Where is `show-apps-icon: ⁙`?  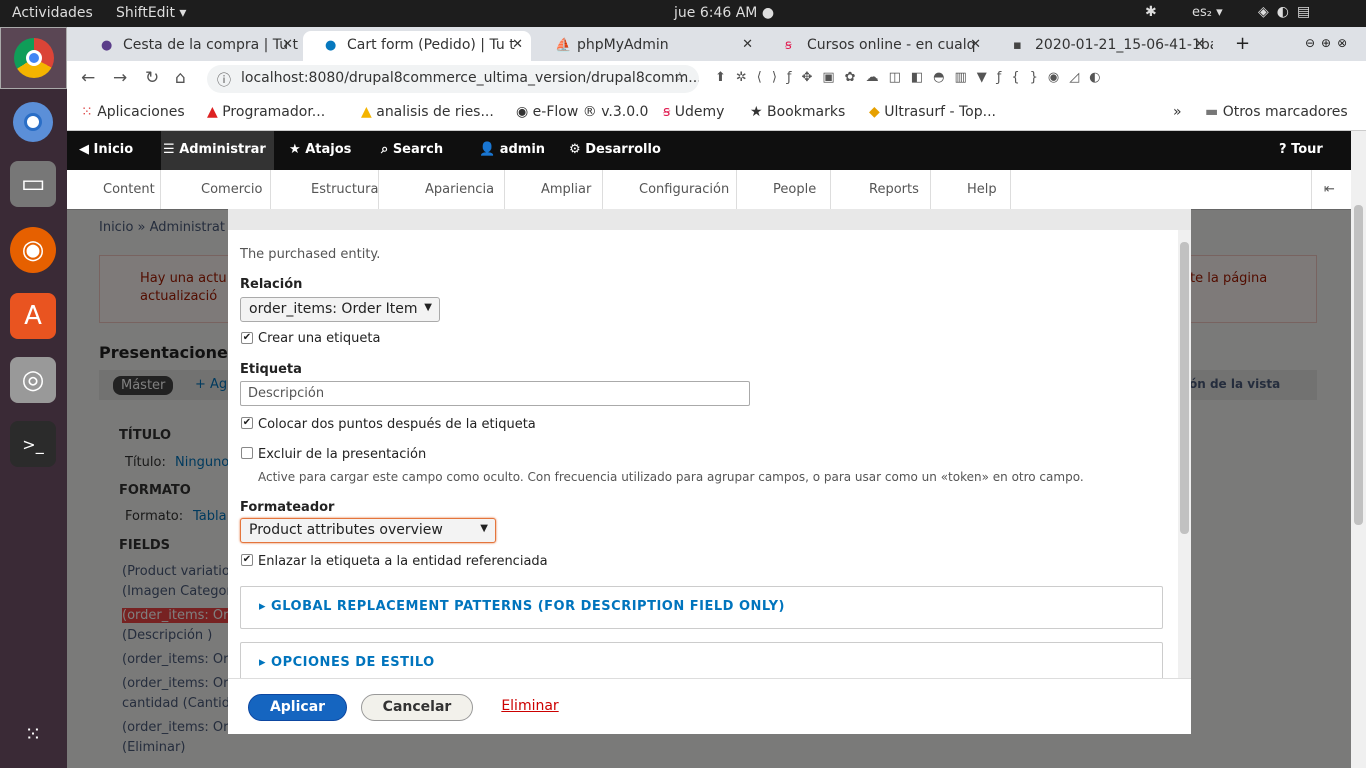 show-apps-icon: ⁙ is located at coordinates (33, 734).